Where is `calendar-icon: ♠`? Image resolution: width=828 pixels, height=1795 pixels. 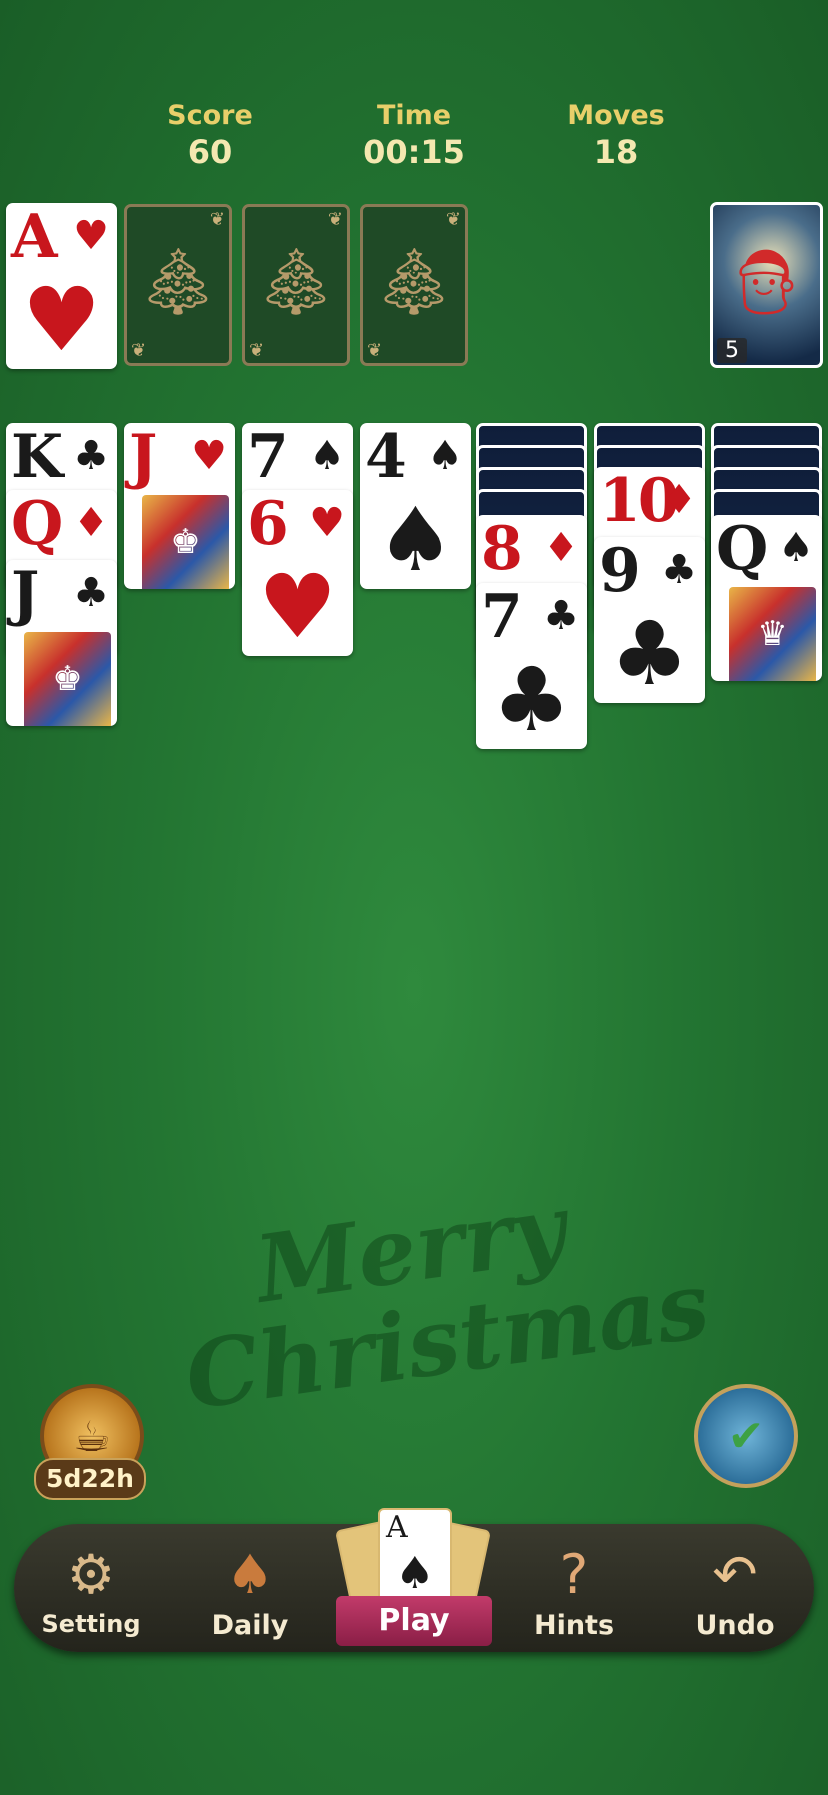
calendar-icon: ♠ is located at coordinates (250, 1574).